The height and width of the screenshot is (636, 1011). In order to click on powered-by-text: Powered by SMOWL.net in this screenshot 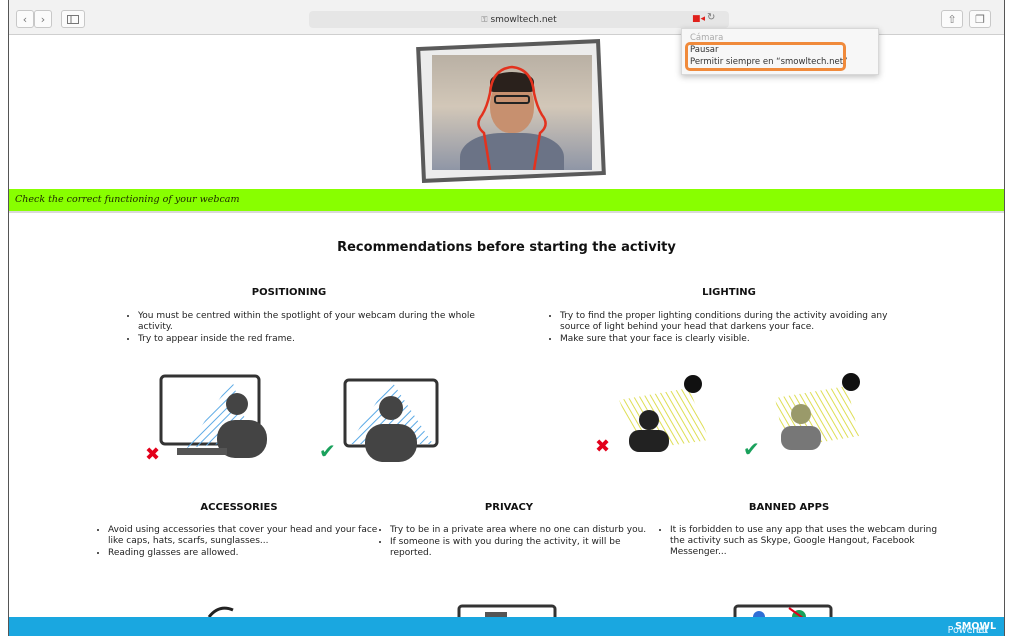, I will do `click(972, 628)`.